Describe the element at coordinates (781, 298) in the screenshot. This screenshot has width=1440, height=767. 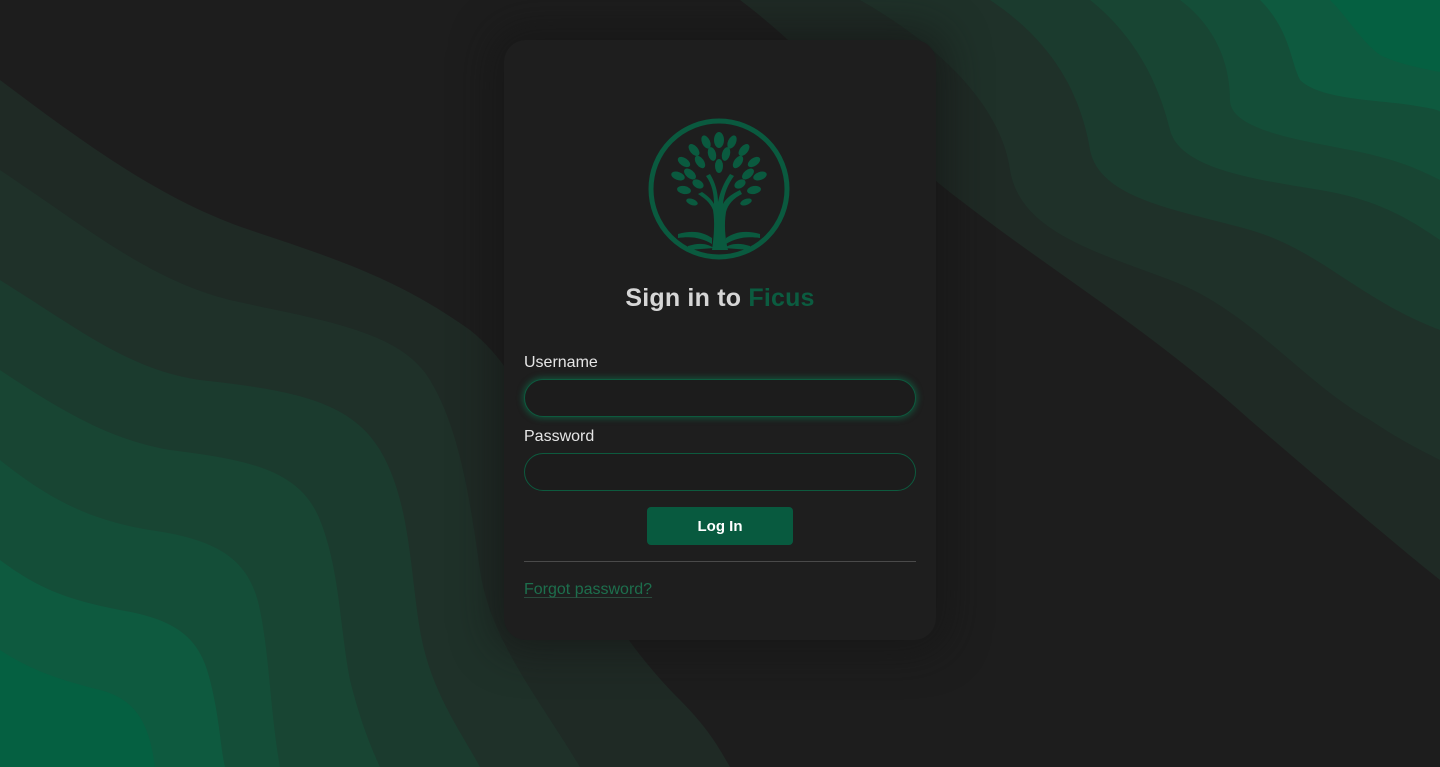
I see `brand-name: Ficus` at that location.